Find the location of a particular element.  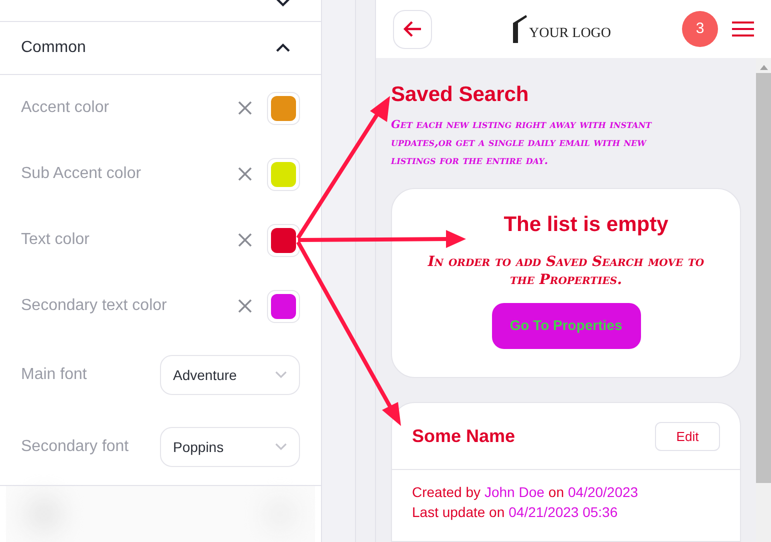

color-label: Accent color is located at coordinates (65, 108).